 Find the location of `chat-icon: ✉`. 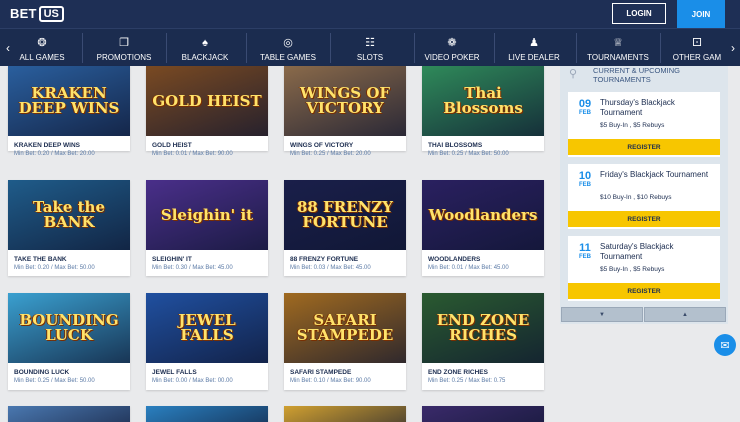

chat-icon: ✉ is located at coordinates (725, 345).